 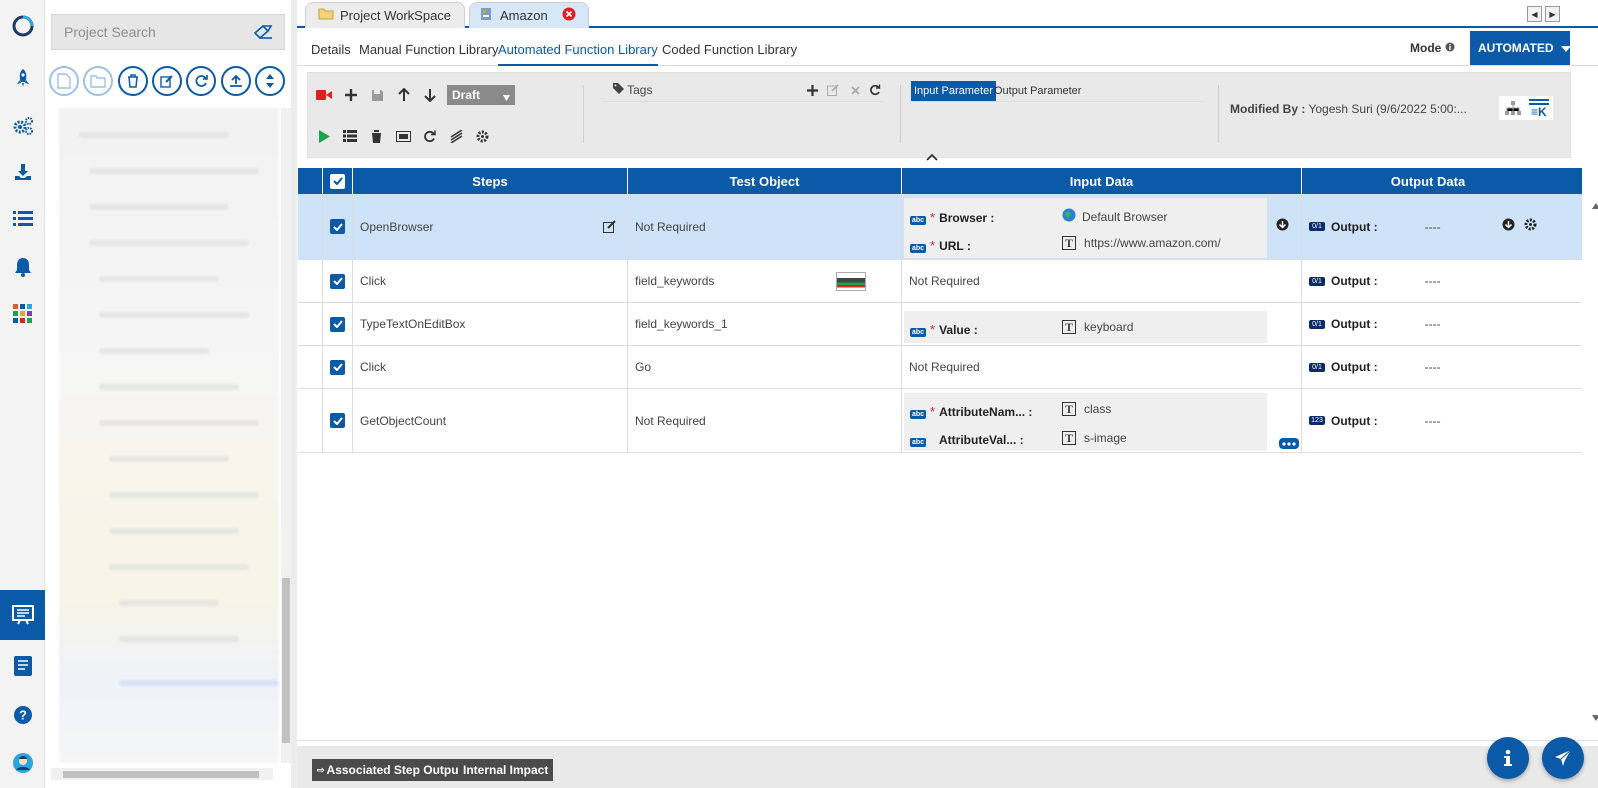 I want to click on tab-manual-function-library: Manual Function Library, so click(x=428, y=54).